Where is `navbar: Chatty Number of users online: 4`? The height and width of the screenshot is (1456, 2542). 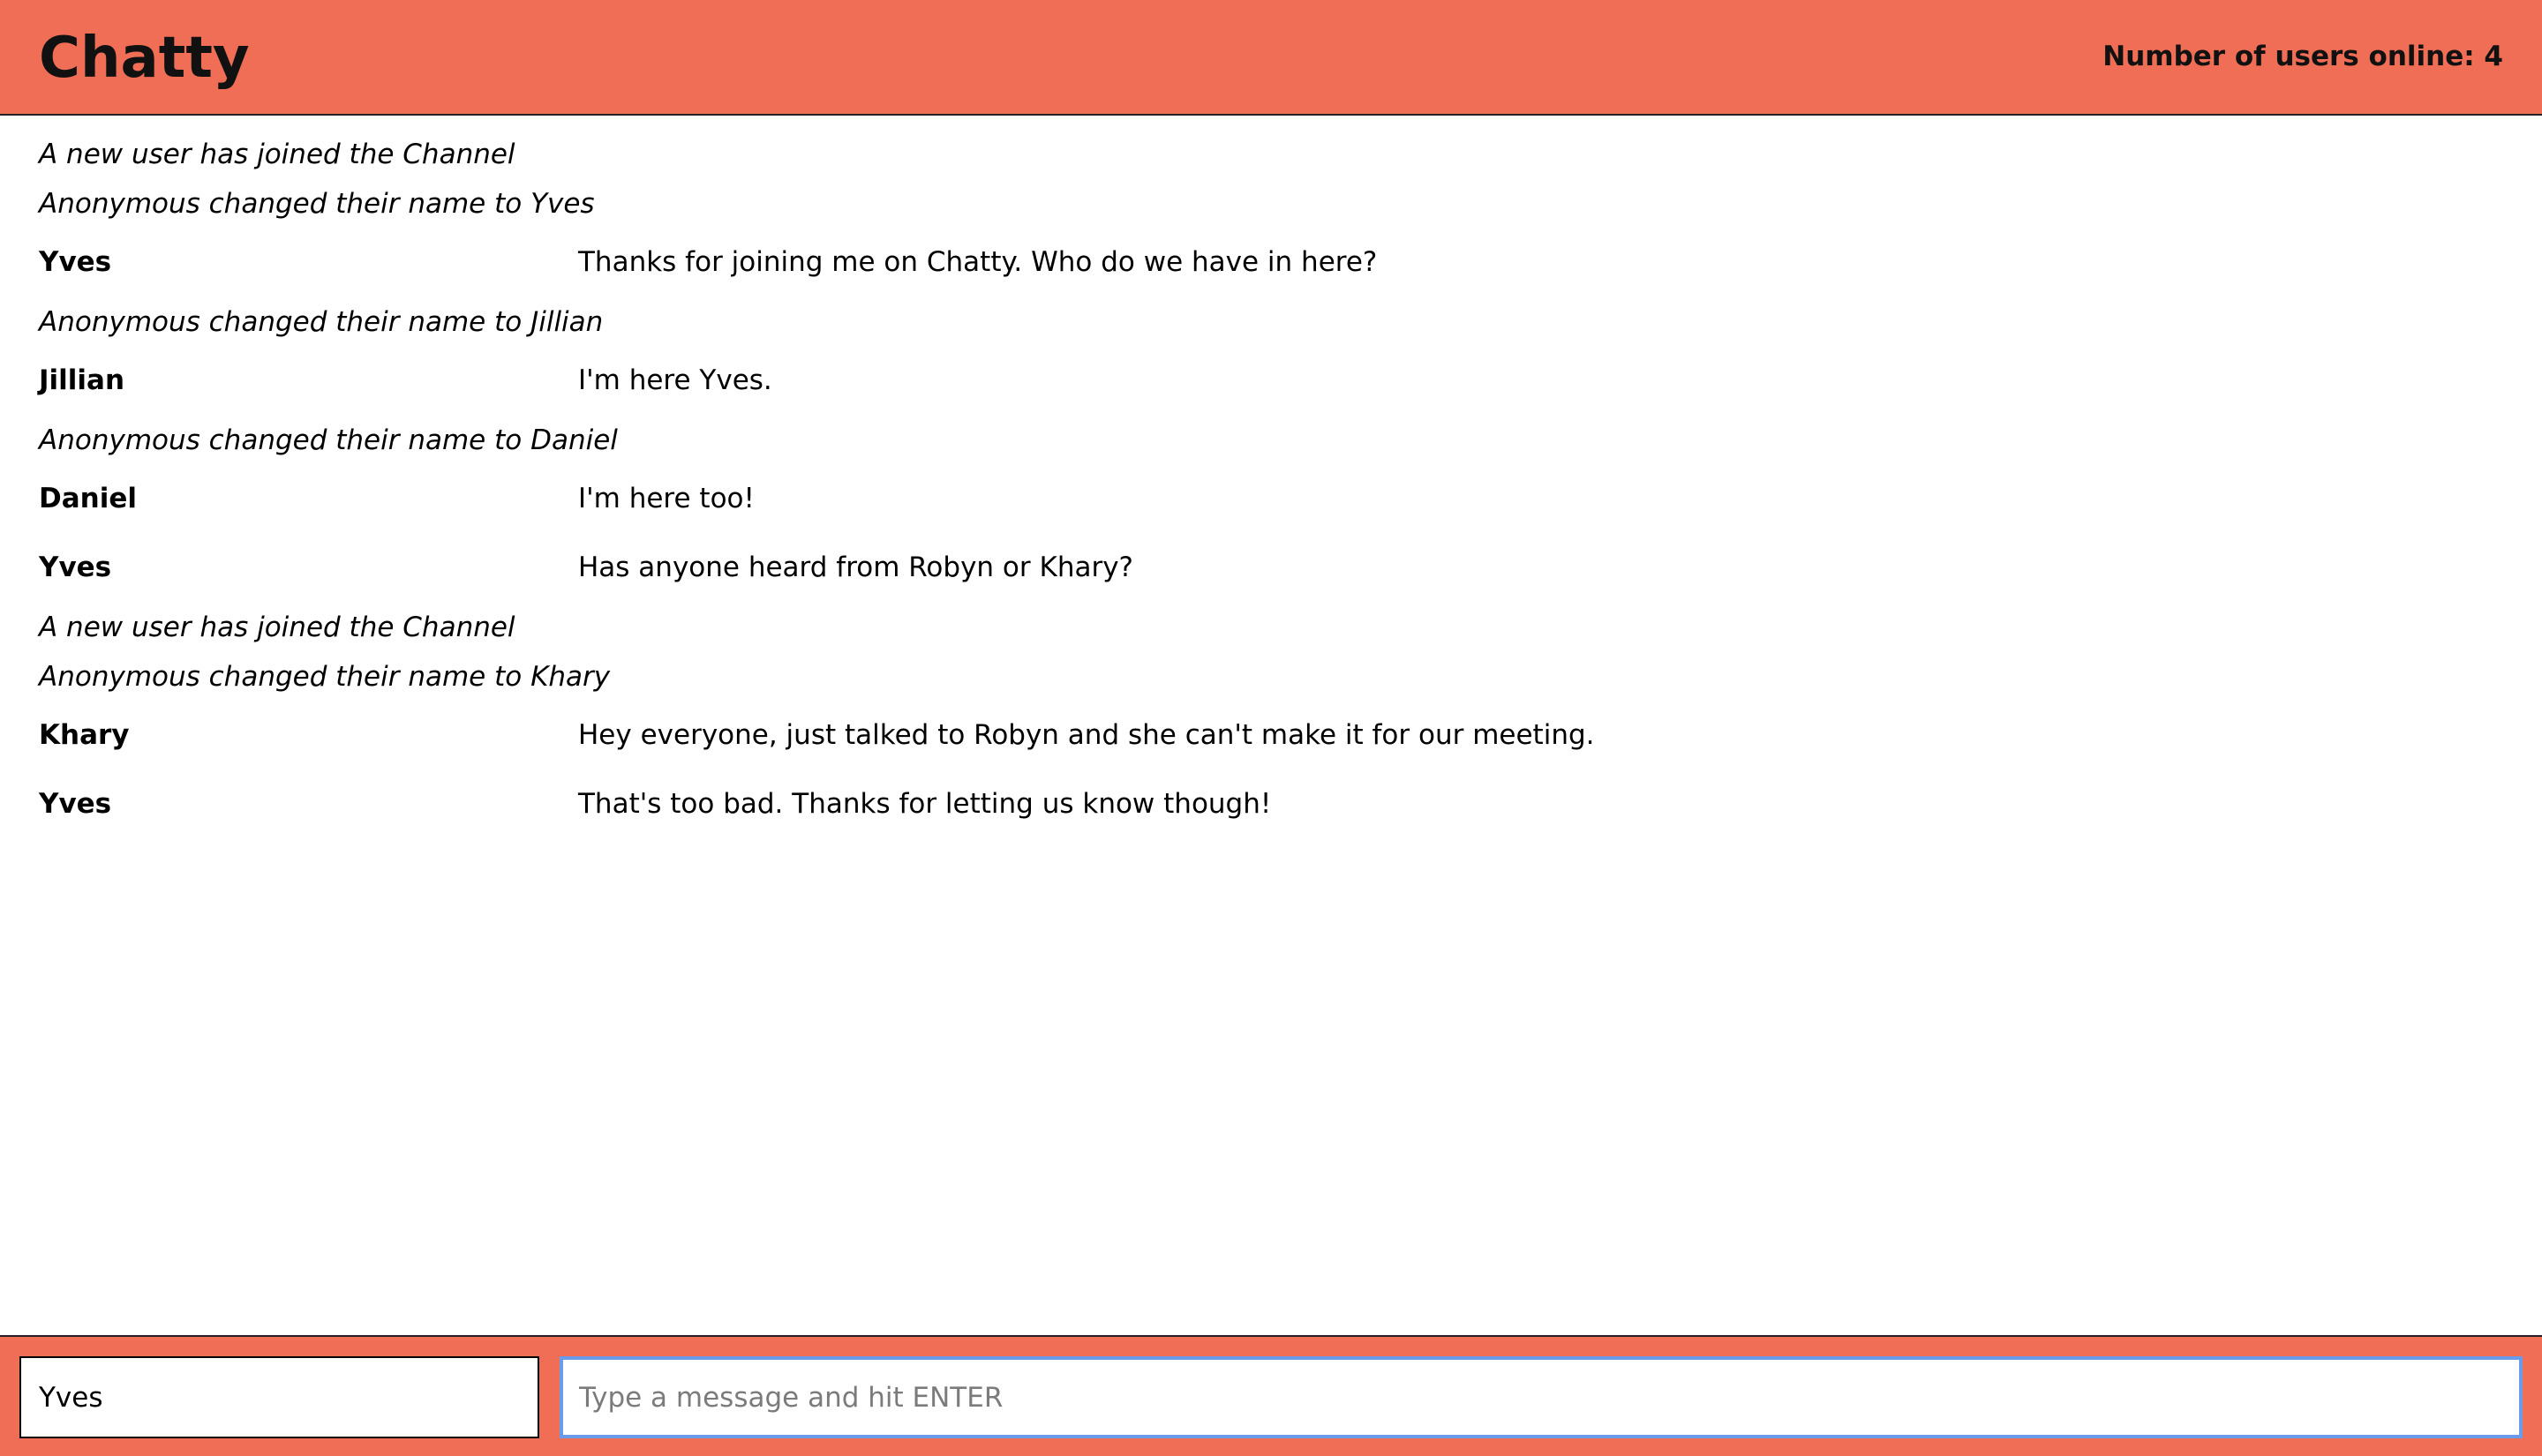
navbar: Chatty Number of users online: 4 is located at coordinates (1271, 58).